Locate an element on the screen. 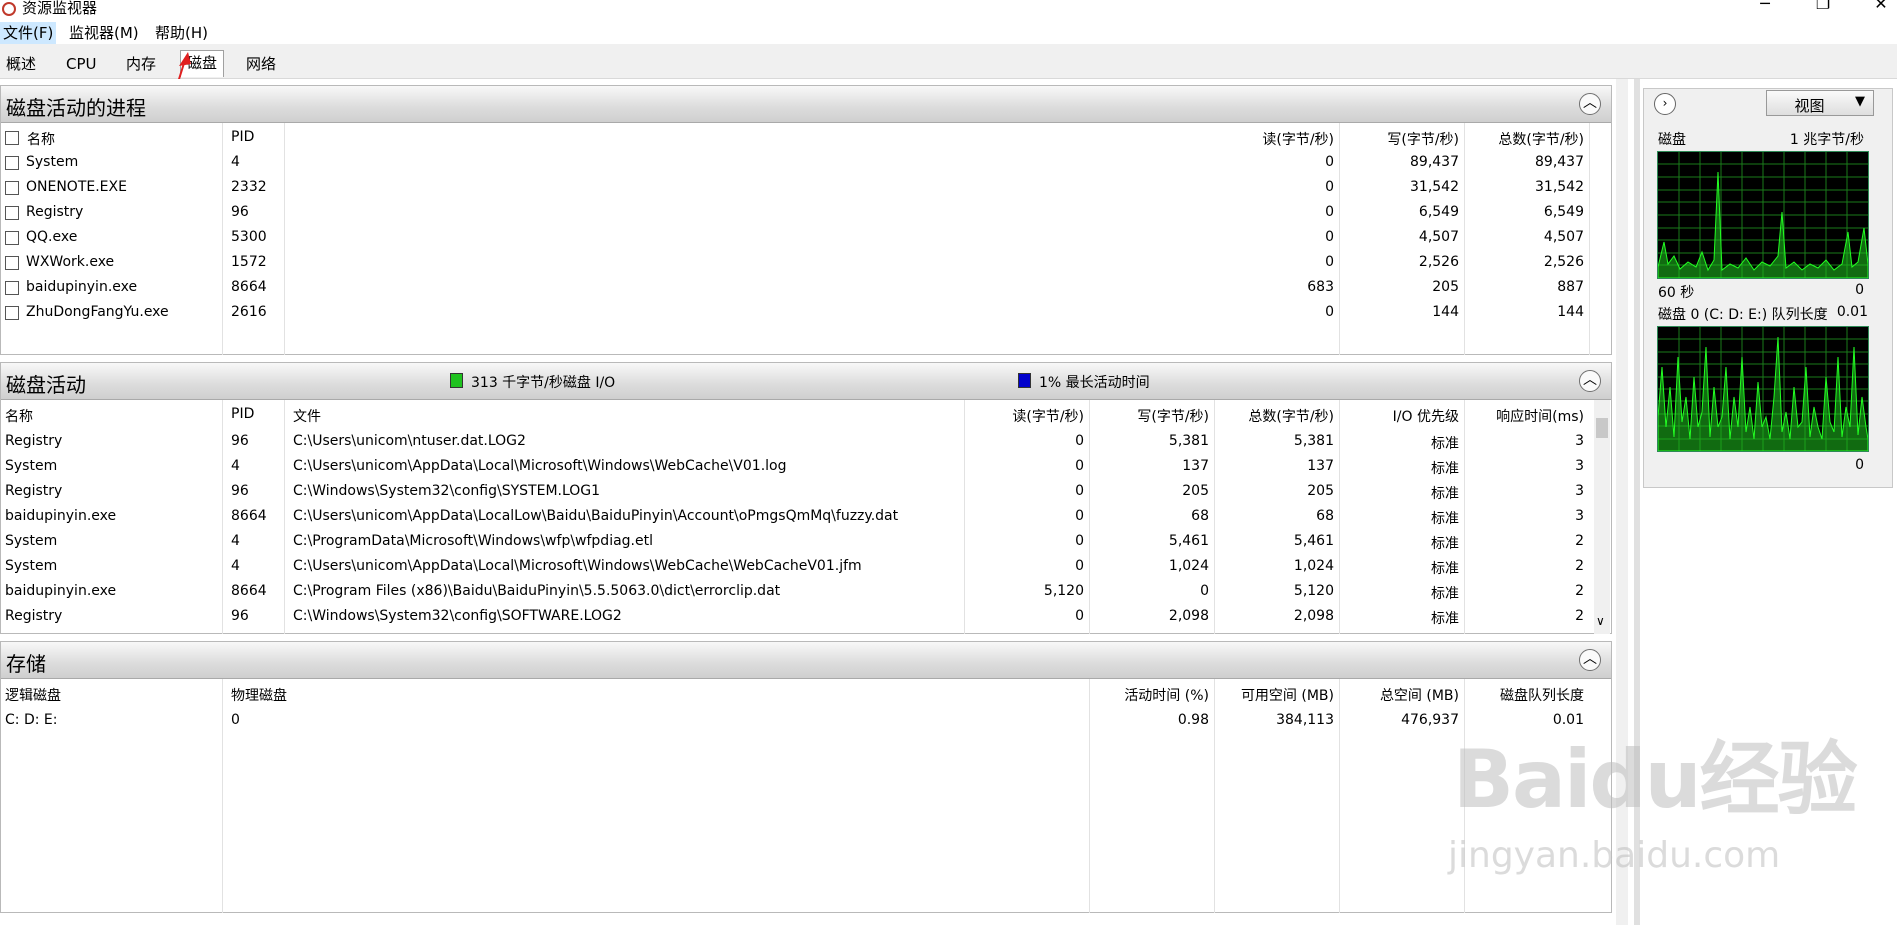  title-bar: 资源监视器 ─ ❐ ✕ is located at coordinates (948, 11).